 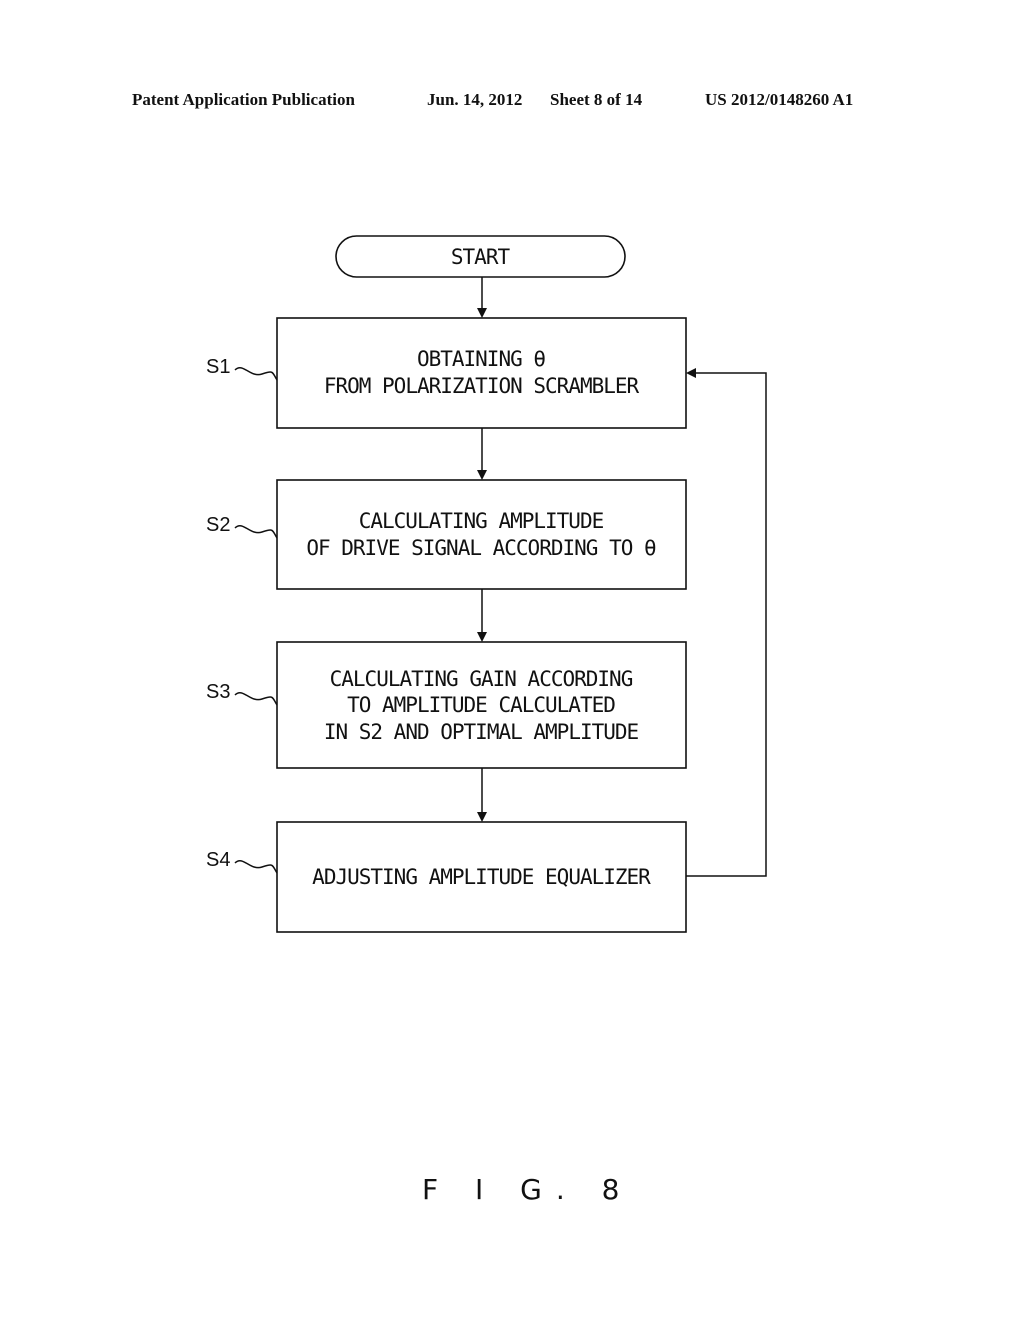 What do you see at coordinates (256, 532) in the screenshot?
I see `step-s2-leader` at bounding box center [256, 532].